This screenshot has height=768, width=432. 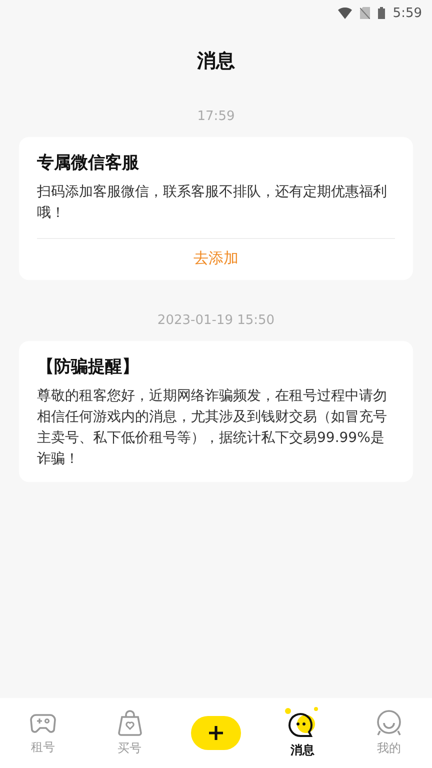 What do you see at coordinates (88, 367) in the screenshot?
I see `message-title: 【防骗提醒】` at bounding box center [88, 367].